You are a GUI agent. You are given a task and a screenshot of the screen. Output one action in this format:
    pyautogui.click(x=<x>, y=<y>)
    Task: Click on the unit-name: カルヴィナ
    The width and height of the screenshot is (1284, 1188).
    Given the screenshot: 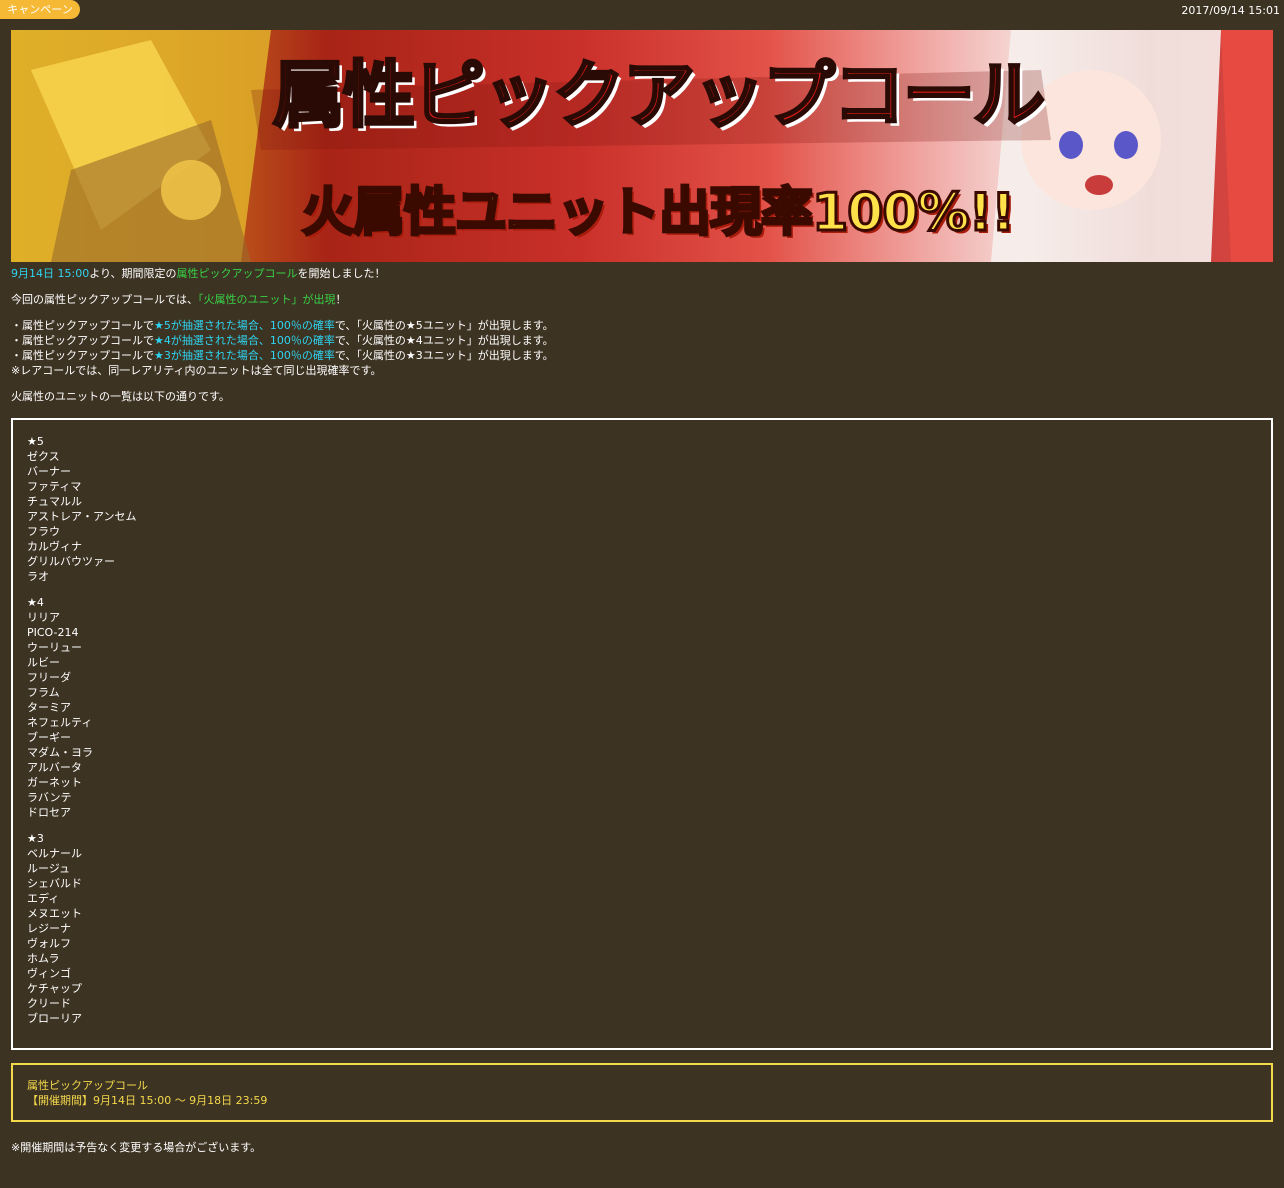 What is the action you would take?
    pyautogui.click(x=54, y=546)
    